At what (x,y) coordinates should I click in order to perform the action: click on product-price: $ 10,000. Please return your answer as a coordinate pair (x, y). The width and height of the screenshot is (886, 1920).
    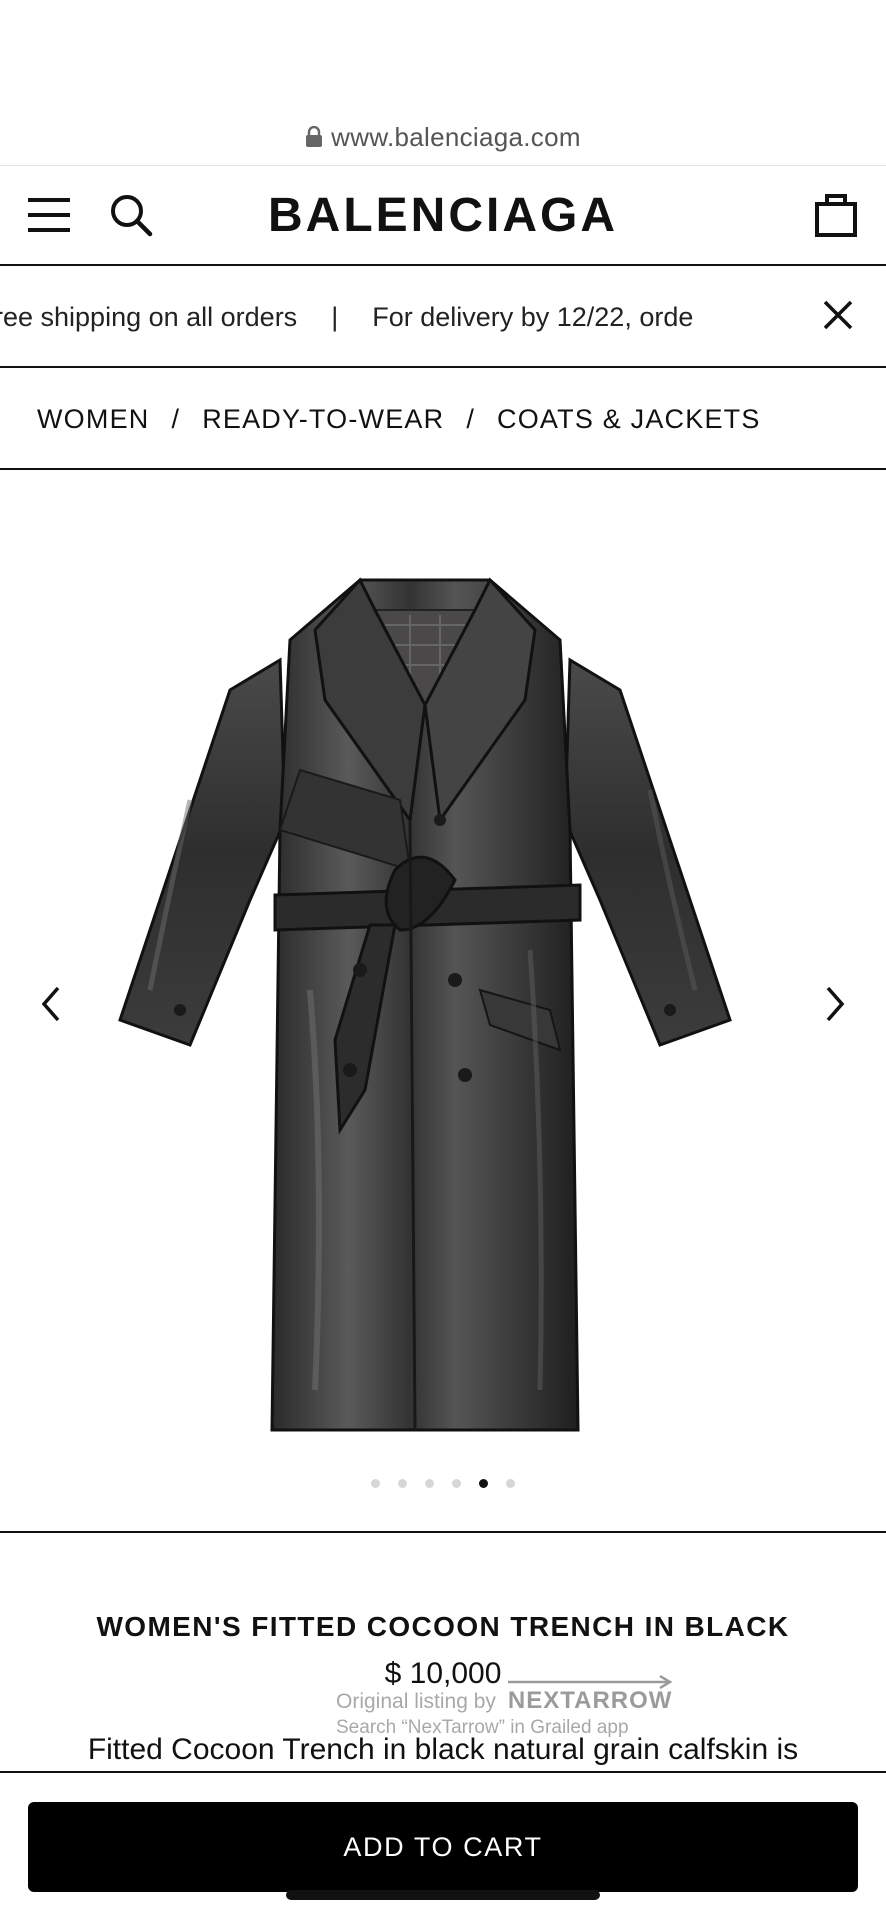
    Looking at the image, I should click on (443, 1673).